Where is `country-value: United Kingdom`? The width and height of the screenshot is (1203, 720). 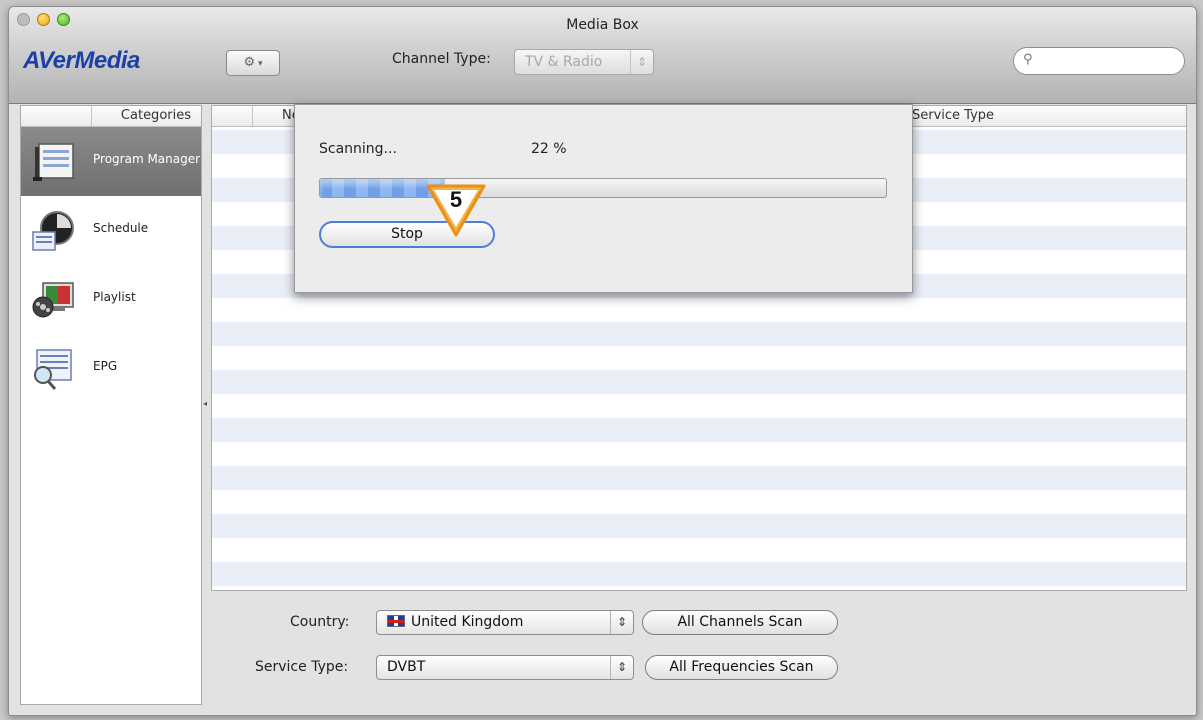 country-value: United Kingdom is located at coordinates (467, 622).